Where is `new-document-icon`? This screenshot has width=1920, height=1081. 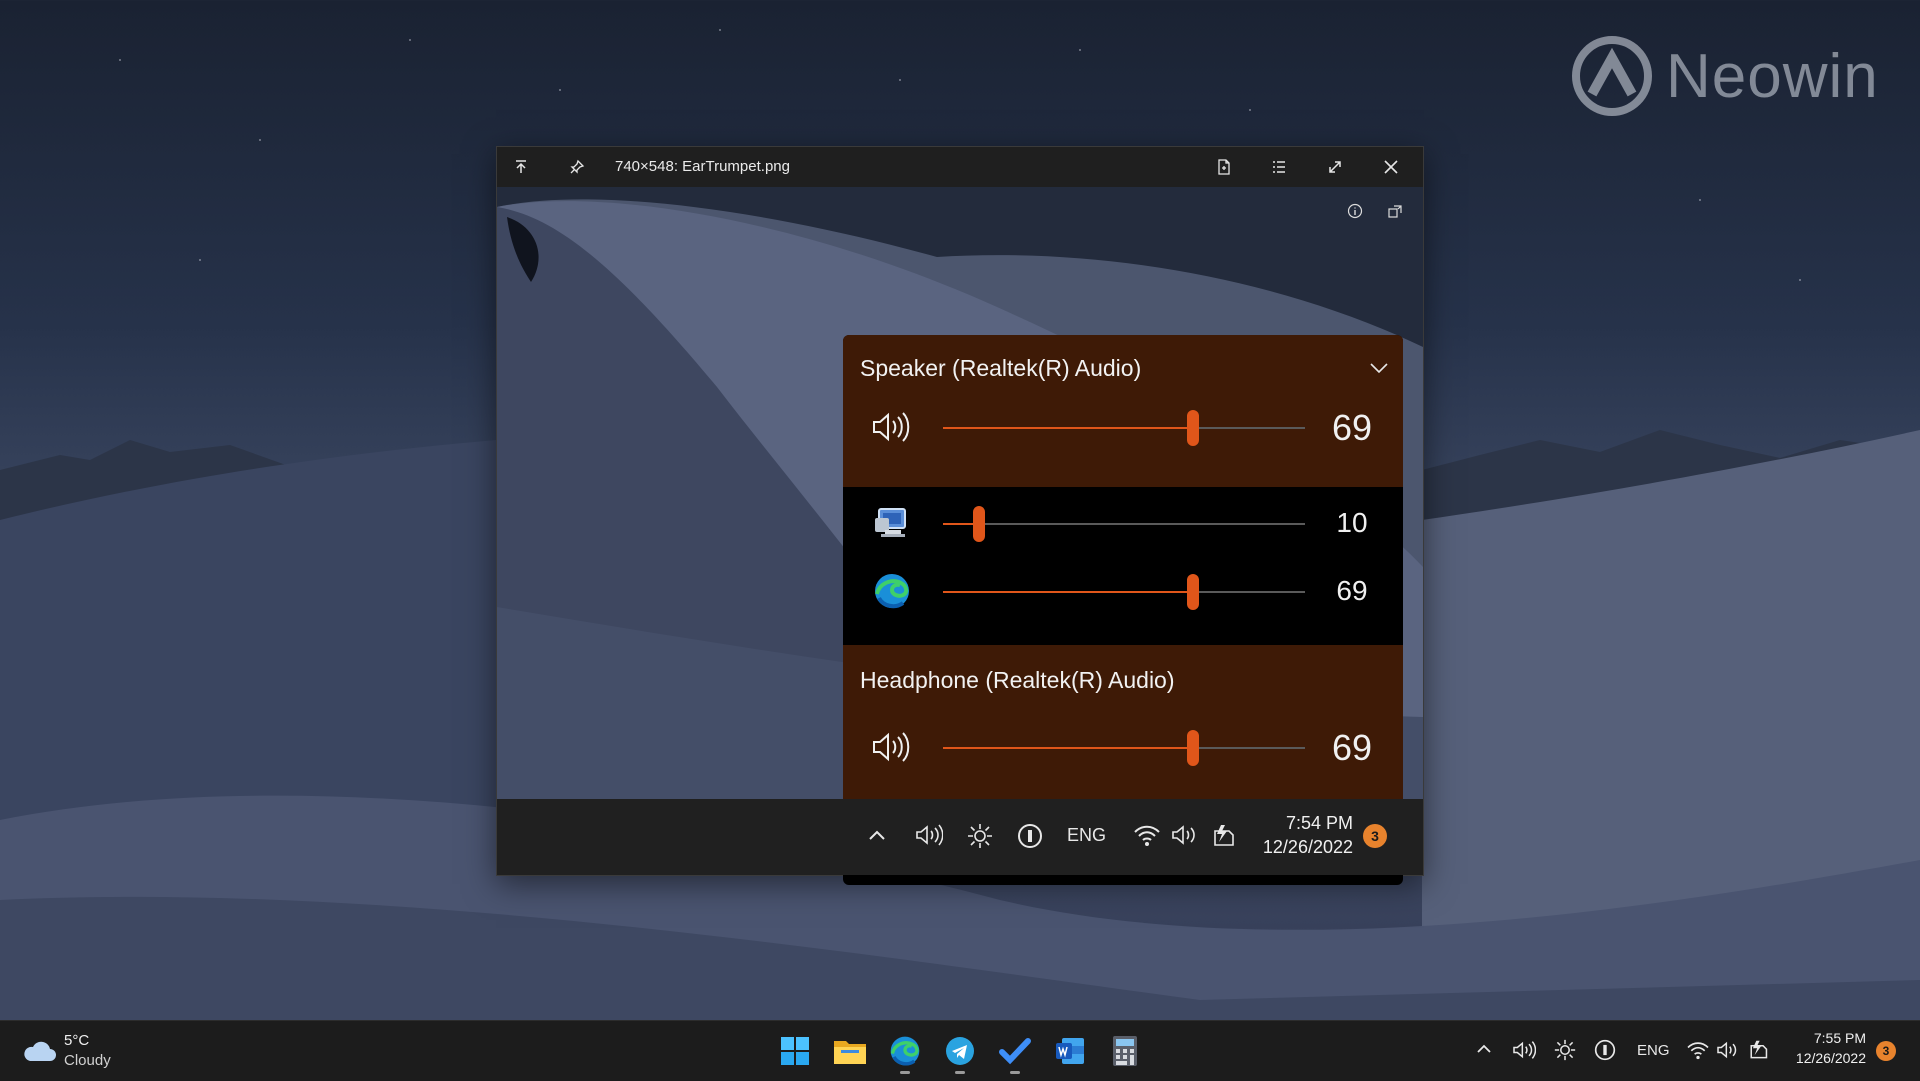
new-document-icon is located at coordinates (1224, 167).